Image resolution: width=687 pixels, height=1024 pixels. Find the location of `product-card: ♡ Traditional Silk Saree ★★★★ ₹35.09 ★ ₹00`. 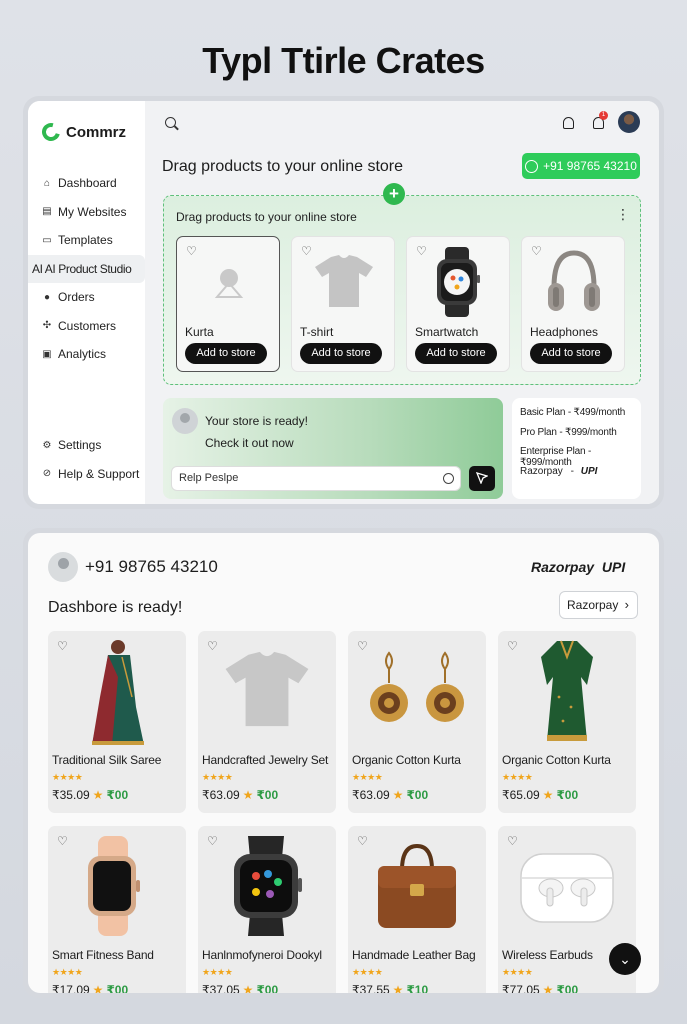

product-card: ♡ Traditional Silk Saree ★★★★ ₹35.09 ★ ₹00 is located at coordinates (117, 722).